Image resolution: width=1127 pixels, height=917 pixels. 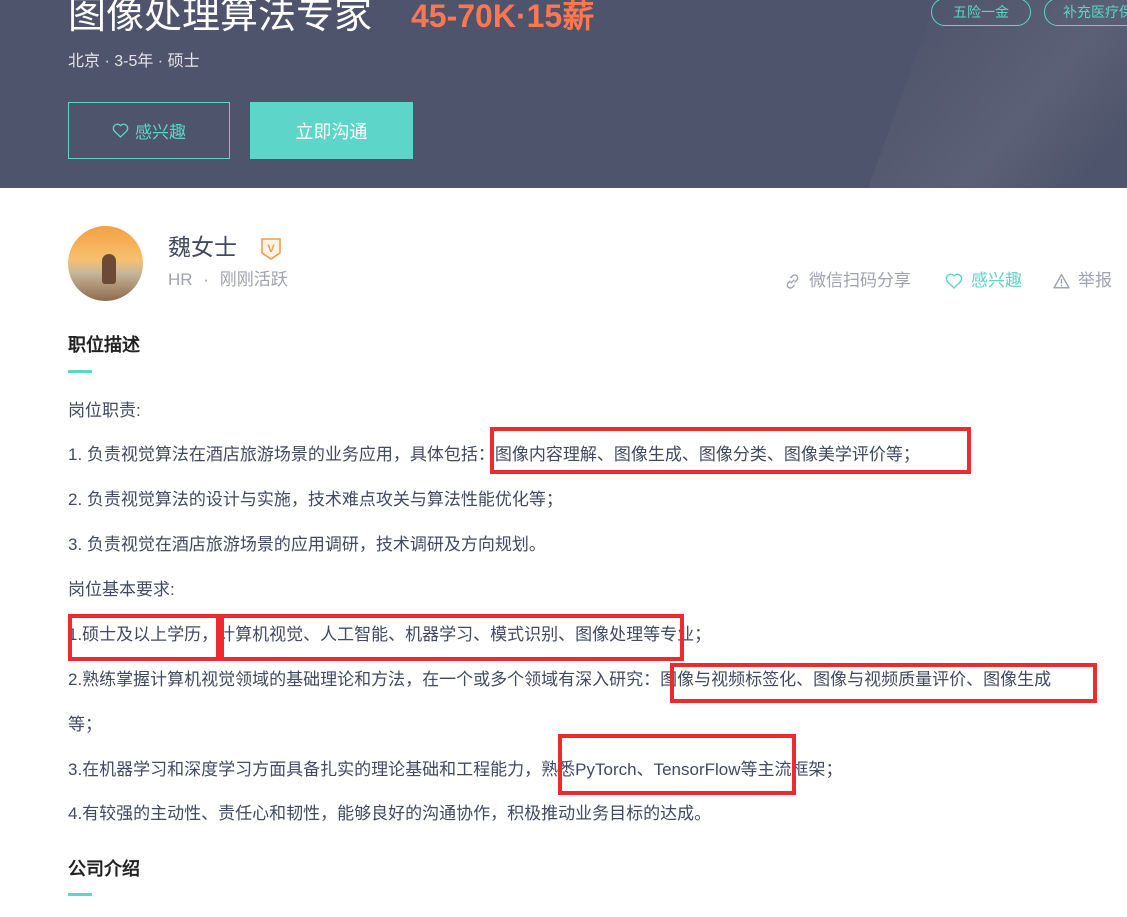 I want to click on interest-button-label: 感兴趣, so click(x=160, y=132).